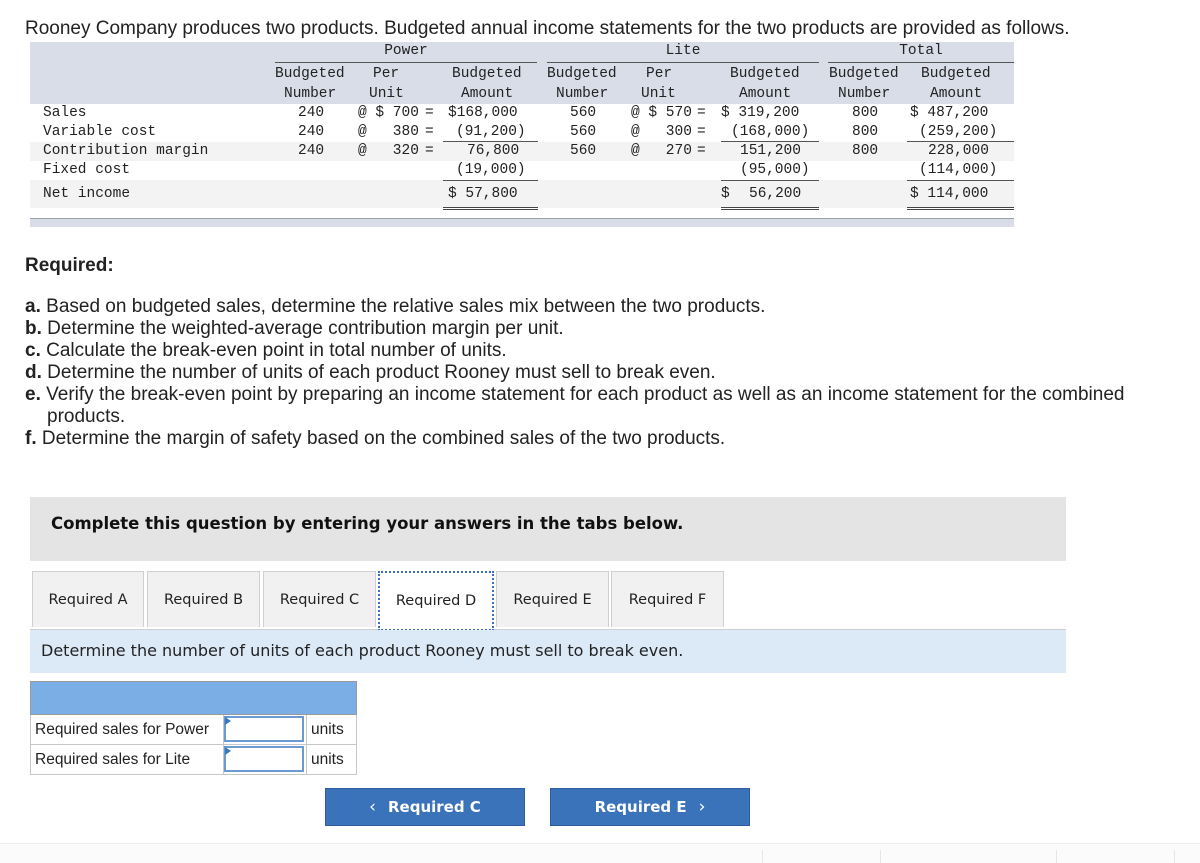 The height and width of the screenshot is (863, 1200). I want to click on cell: 76,800, so click(493, 151).